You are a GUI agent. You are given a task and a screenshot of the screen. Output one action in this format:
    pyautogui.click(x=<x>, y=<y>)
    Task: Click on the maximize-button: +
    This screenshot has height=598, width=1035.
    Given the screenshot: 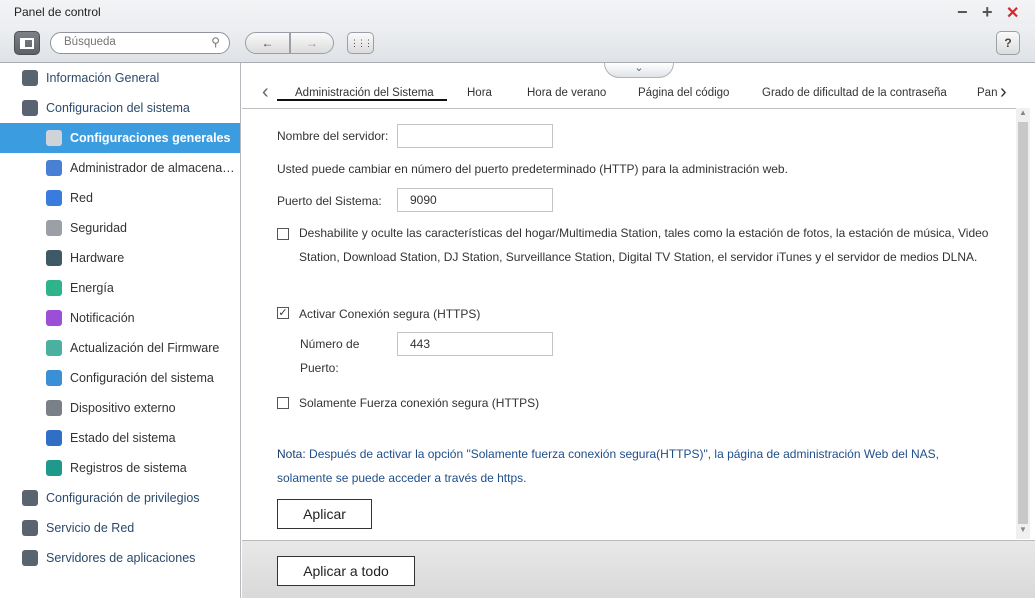 What is the action you would take?
    pyautogui.click(x=987, y=12)
    